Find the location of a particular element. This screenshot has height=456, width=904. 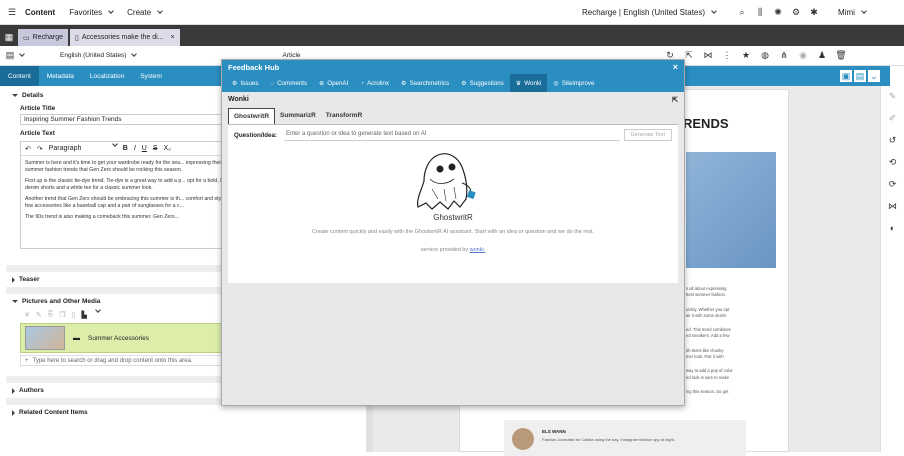

bulb-icon: ✺ is located at coordinates (778, 13).